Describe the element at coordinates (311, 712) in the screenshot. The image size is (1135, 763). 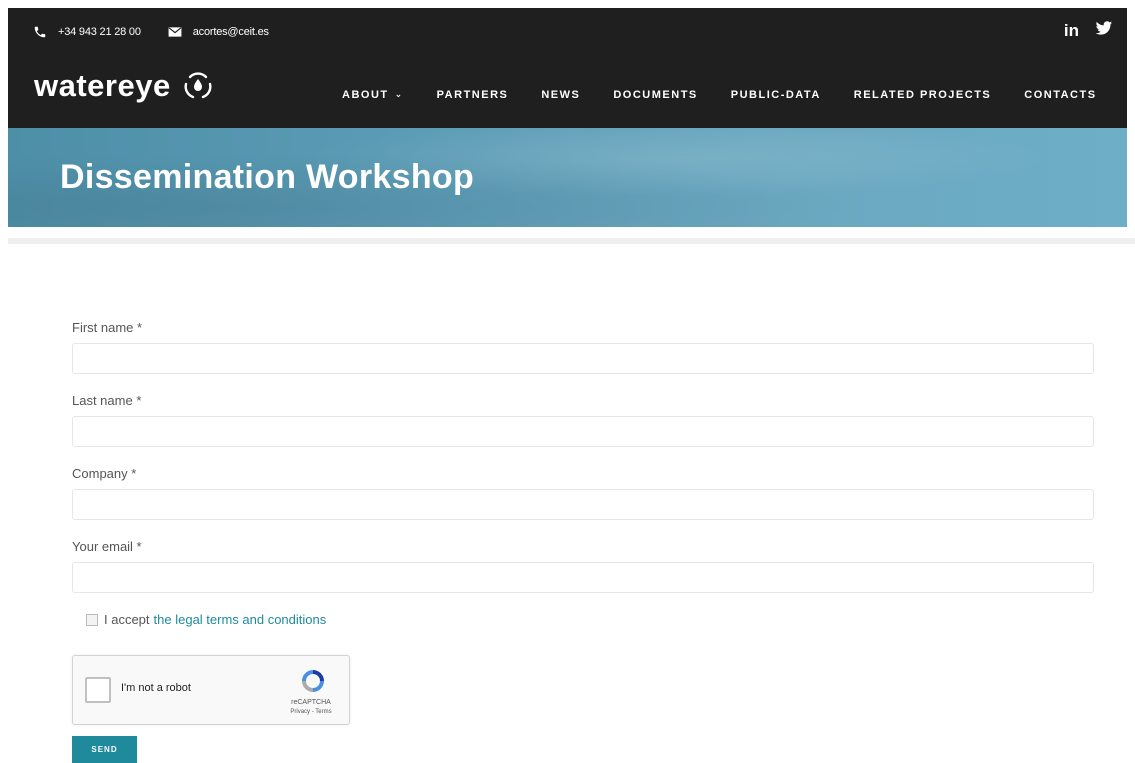
I see `recaptcha-links: Privacy - Terms` at that location.